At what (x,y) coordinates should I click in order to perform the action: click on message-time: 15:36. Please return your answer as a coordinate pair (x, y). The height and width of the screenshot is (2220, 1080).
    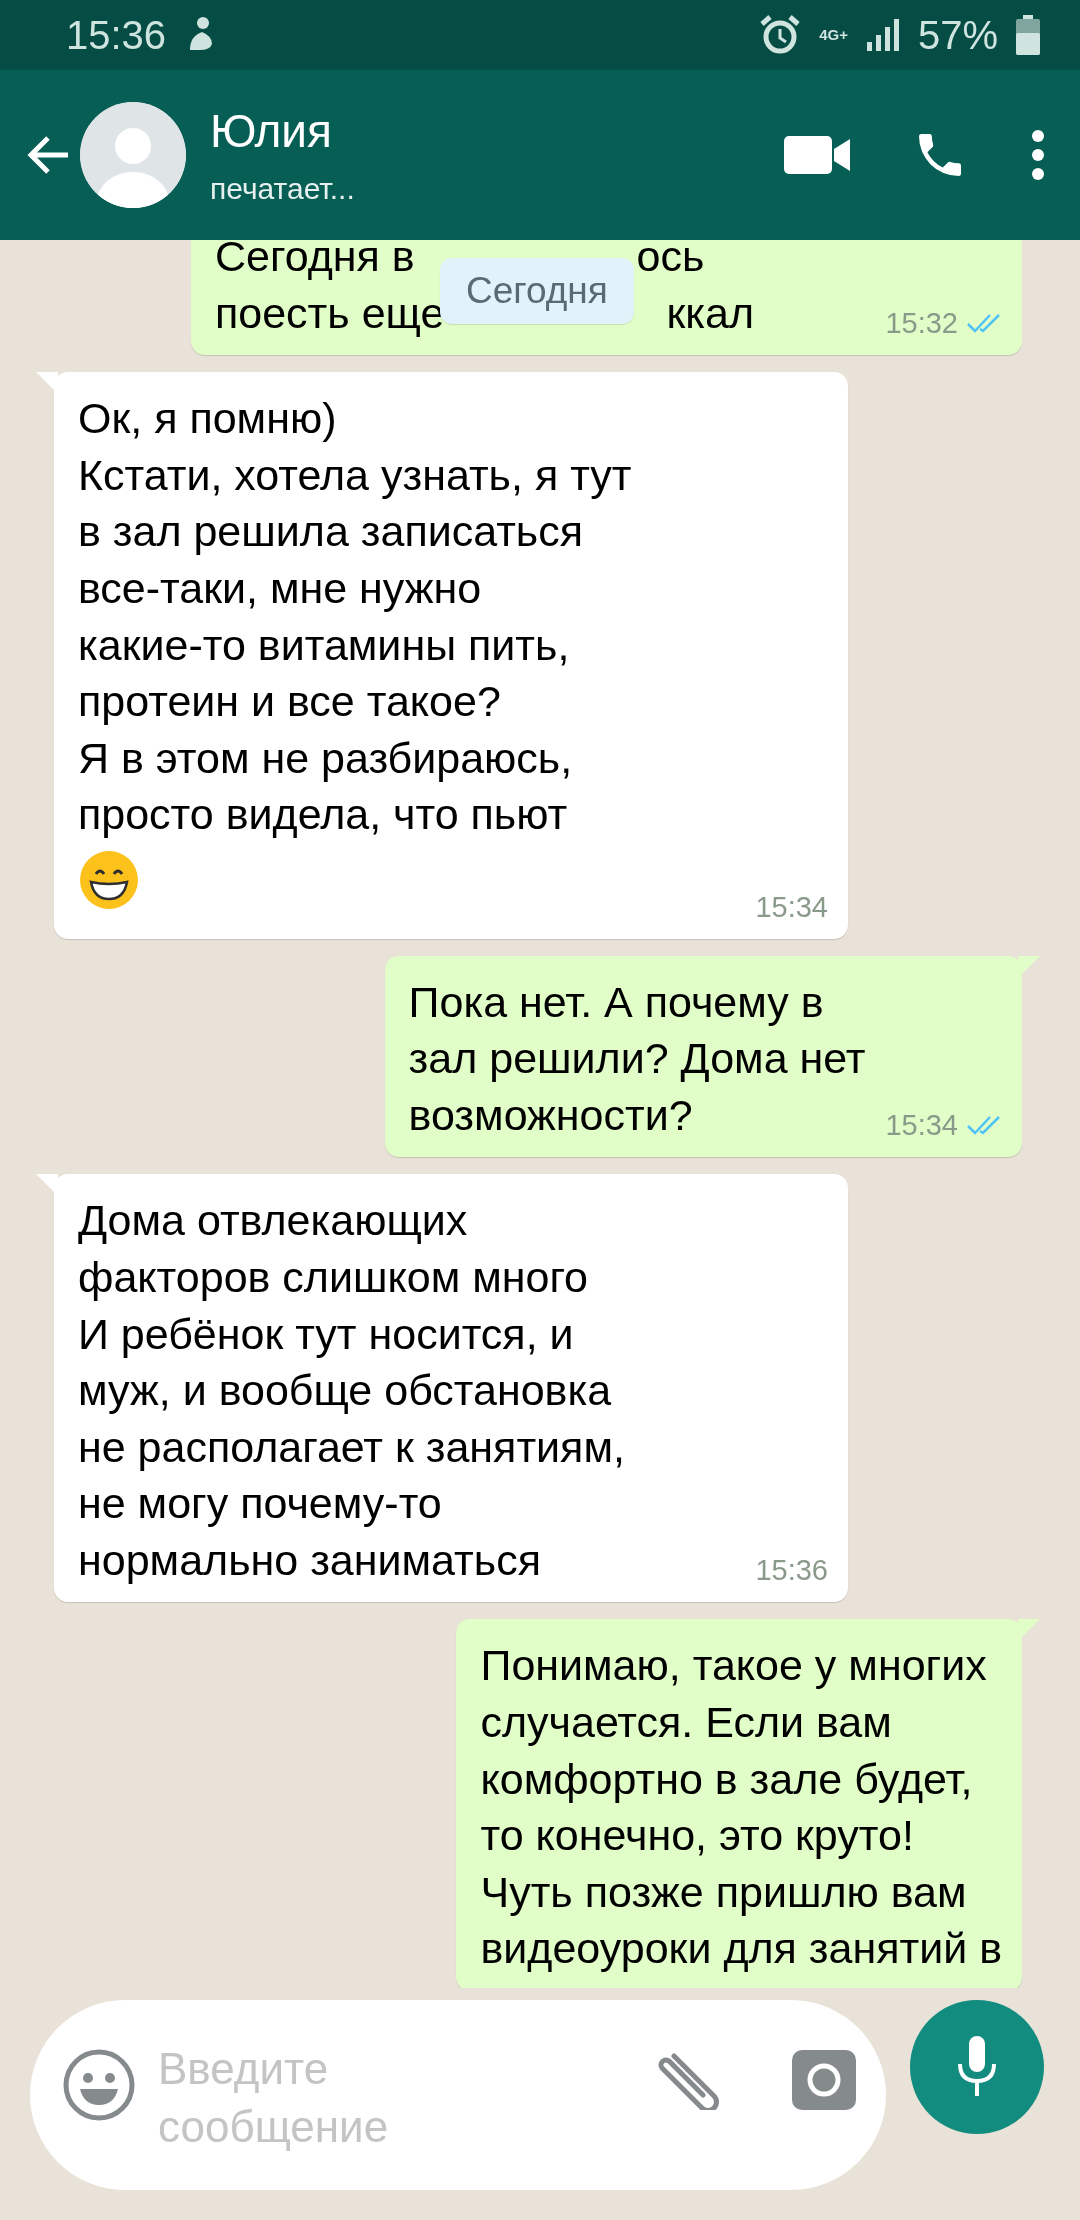
    Looking at the image, I should click on (791, 1571).